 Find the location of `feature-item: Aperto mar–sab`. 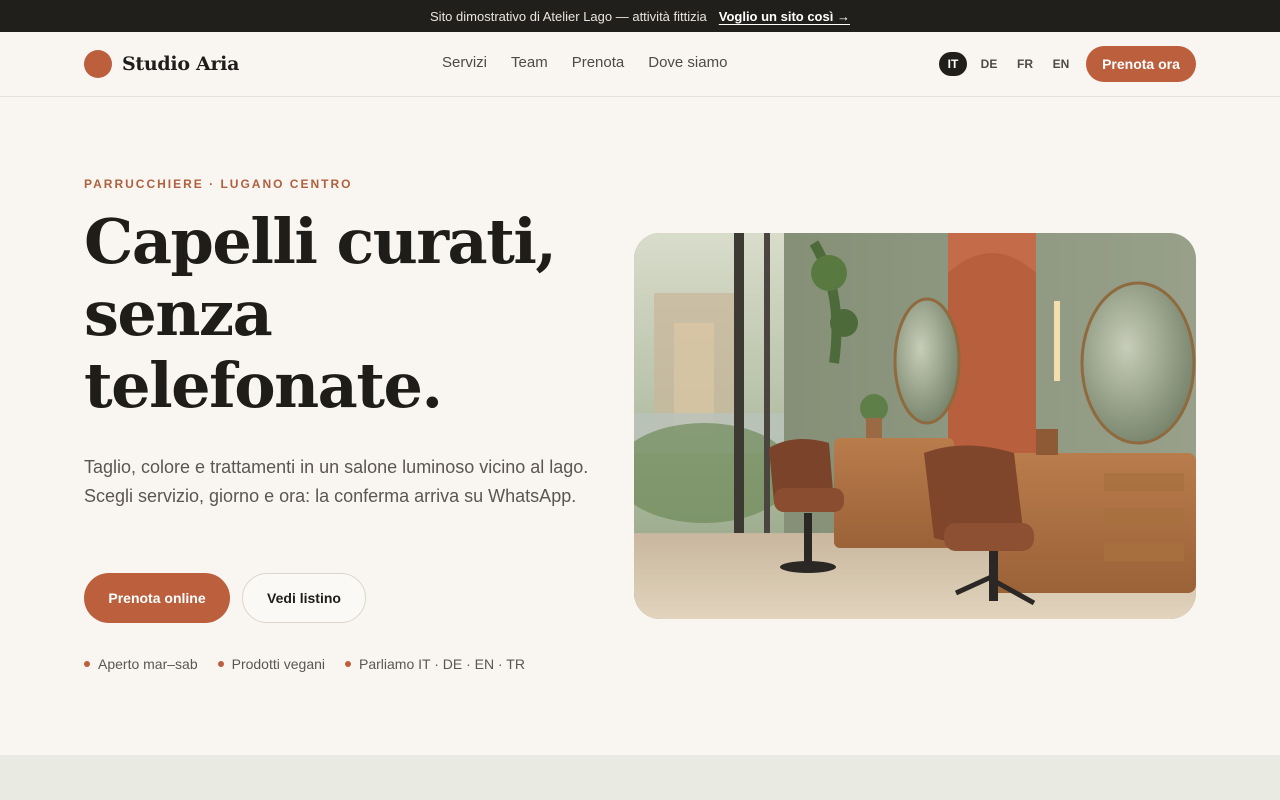

feature-item: Aperto mar–sab is located at coordinates (141, 664).